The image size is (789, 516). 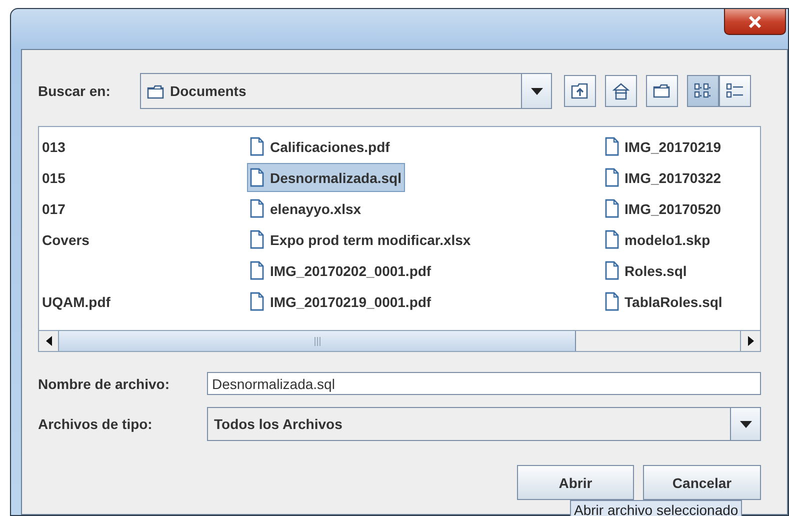 What do you see at coordinates (54, 177) in the screenshot?
I see `file-item: 015` at bounding box center [54, 177].